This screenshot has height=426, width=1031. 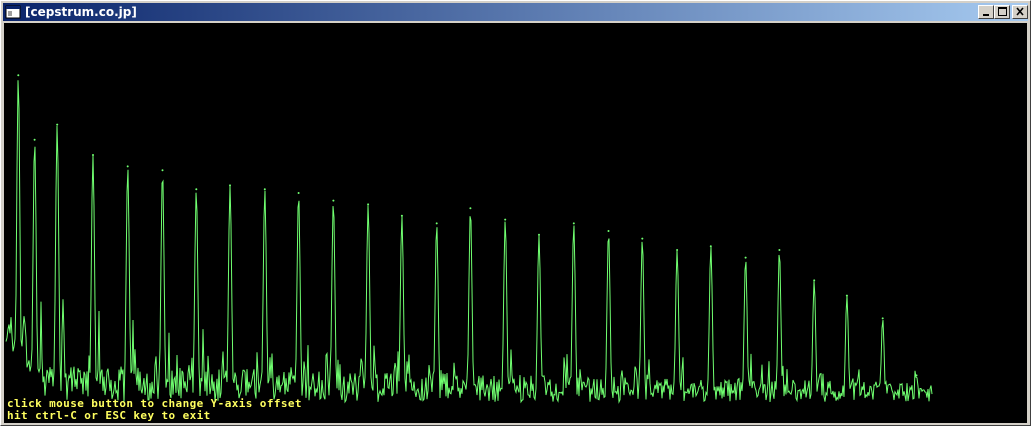 I want to click on maximize-icon, so click(x=1002, y=11).